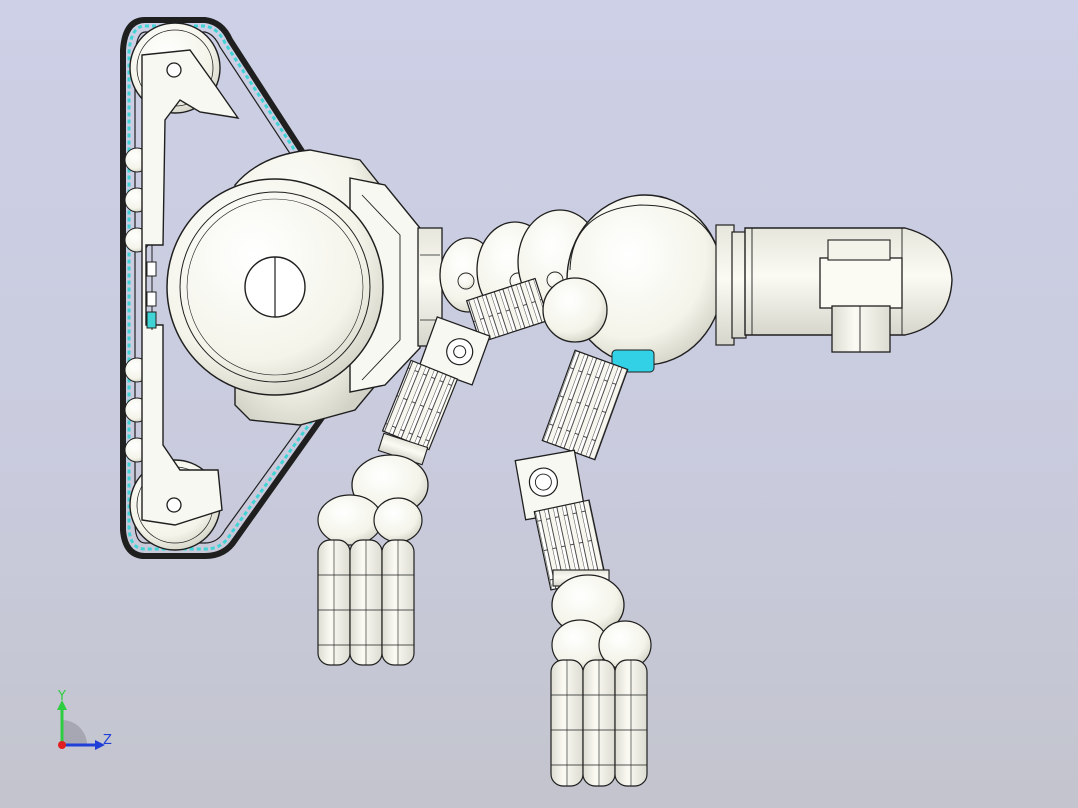 The height and width of the screenshot is (808, 1078). What do you see at coordinates (759, 283) in the screenshot?
I see `shoulder-sphere-group` at bounding box center [759, 283].